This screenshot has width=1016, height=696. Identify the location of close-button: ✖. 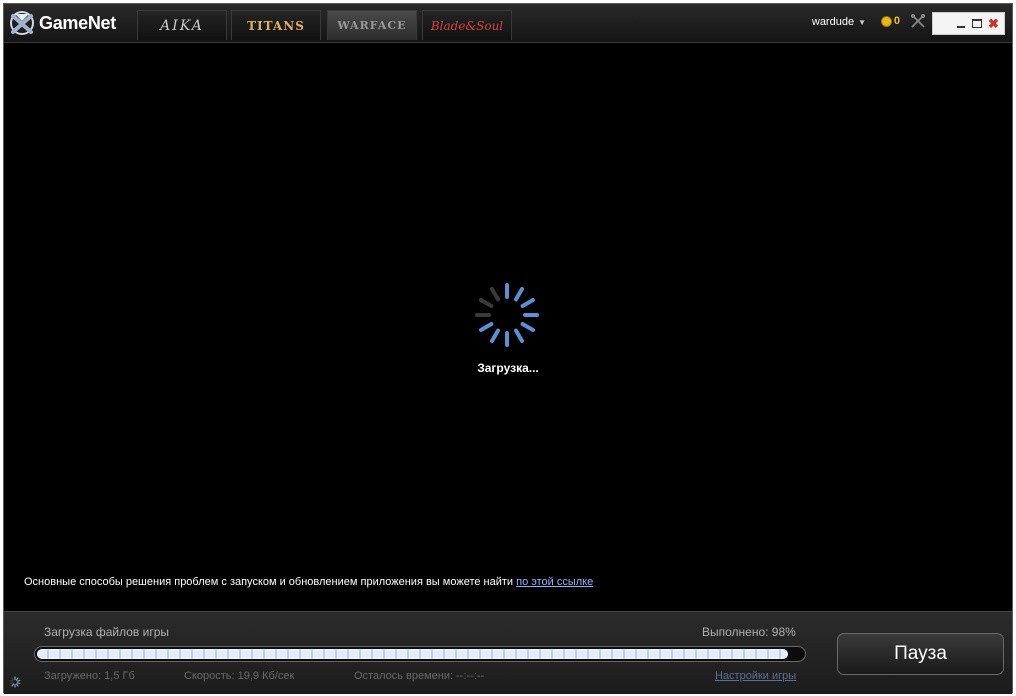
(993, 23).